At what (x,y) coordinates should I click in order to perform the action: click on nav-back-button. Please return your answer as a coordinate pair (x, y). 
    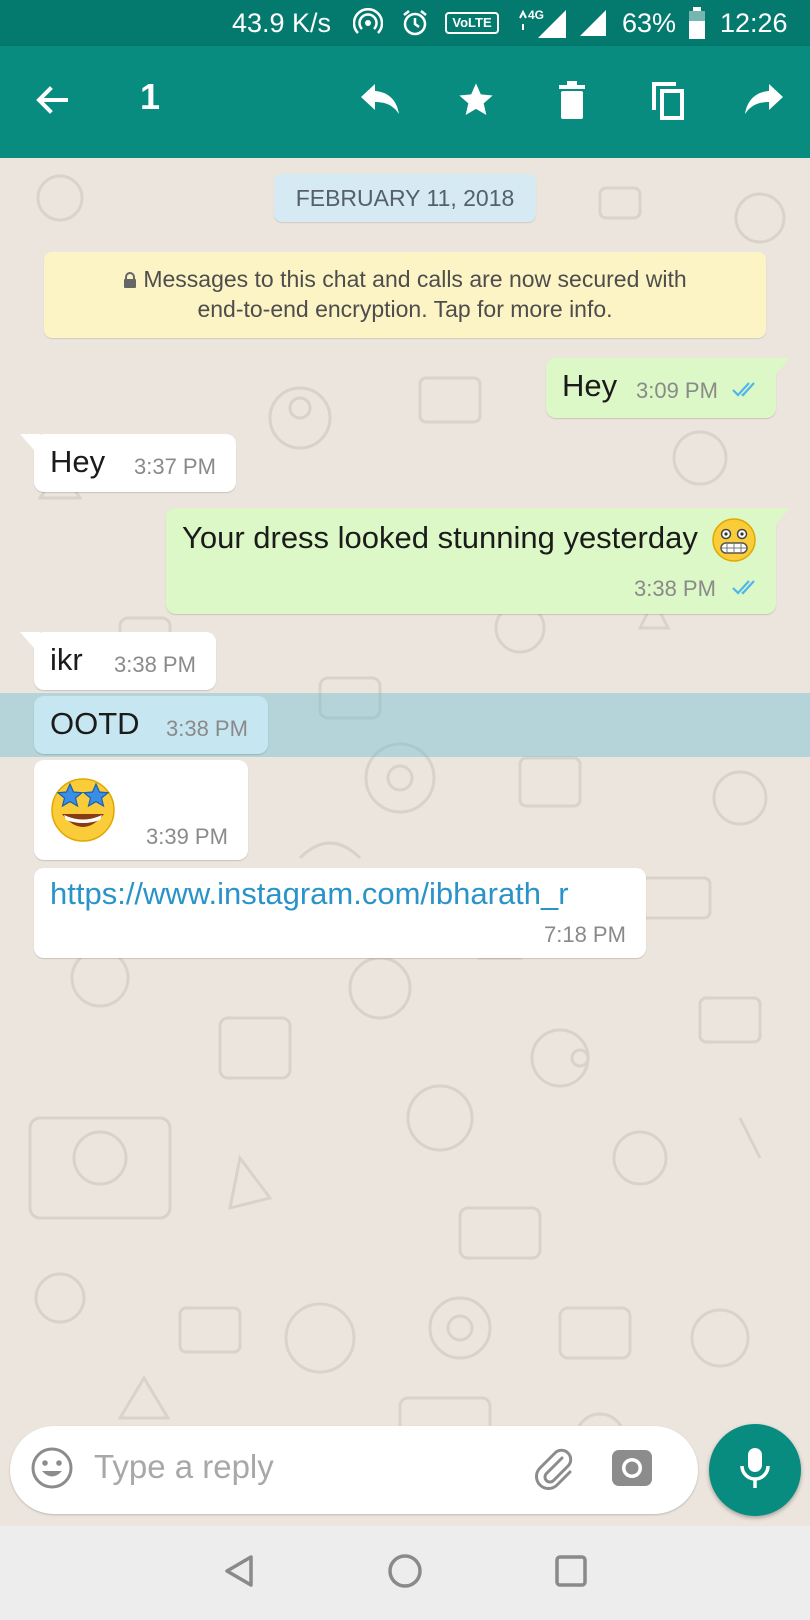
    Looking at the image, I should click on (239, 1573).